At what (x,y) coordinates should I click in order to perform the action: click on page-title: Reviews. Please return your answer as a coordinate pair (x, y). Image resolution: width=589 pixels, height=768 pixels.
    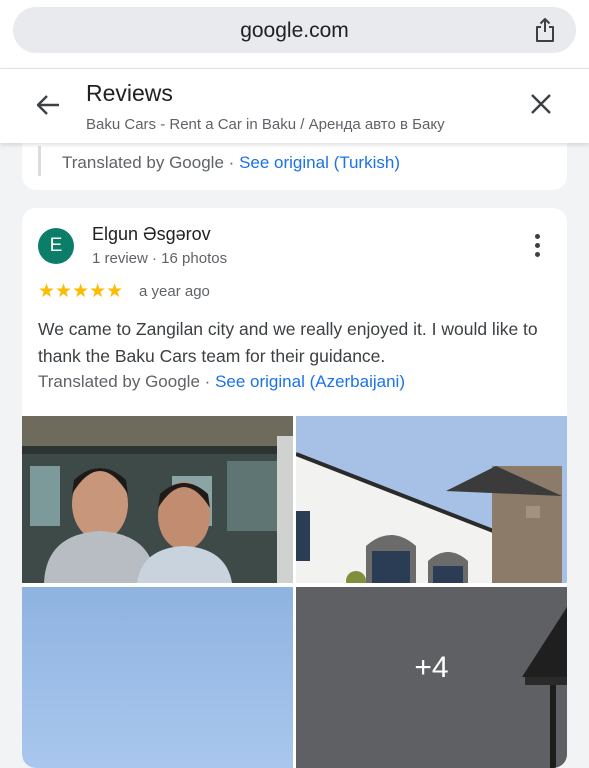
    Looking at the image, I should click on (129, 93).